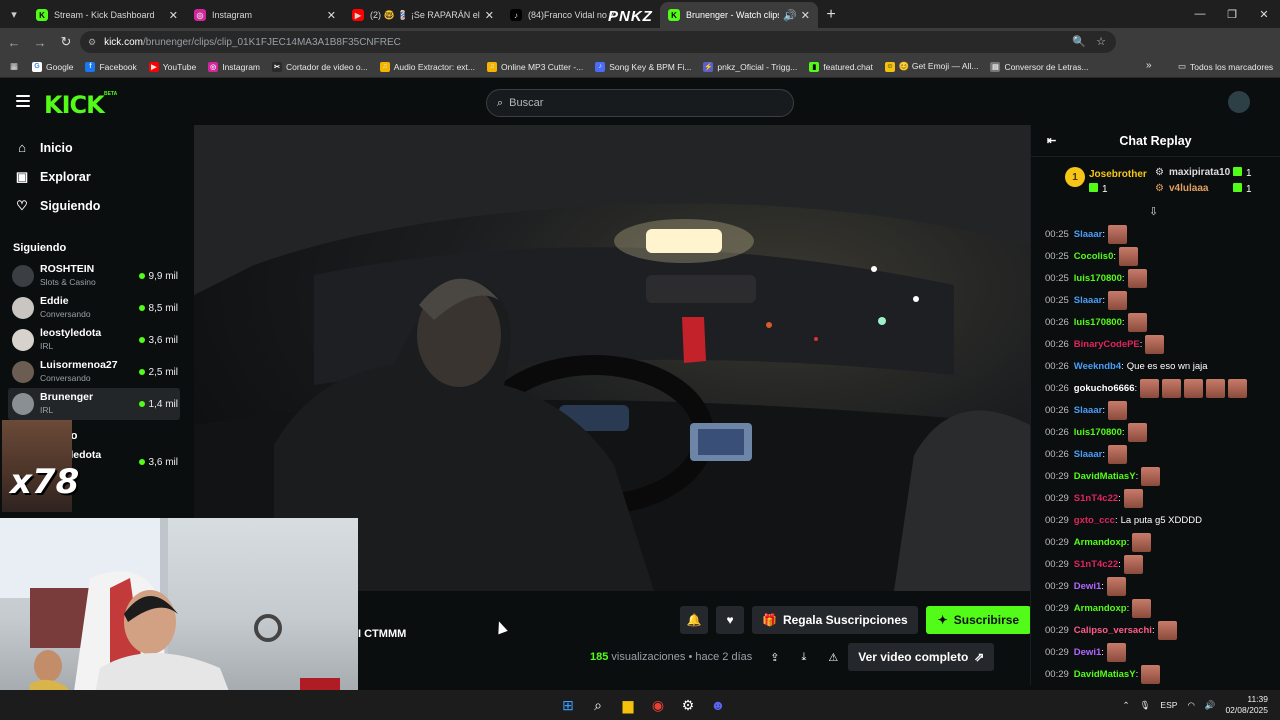 The height and width of the screenshot is (720, 1280). Describe the element at coordinates (1094, 520) in the screenshot. I see `chat-username: gxto_ccc` at that location.